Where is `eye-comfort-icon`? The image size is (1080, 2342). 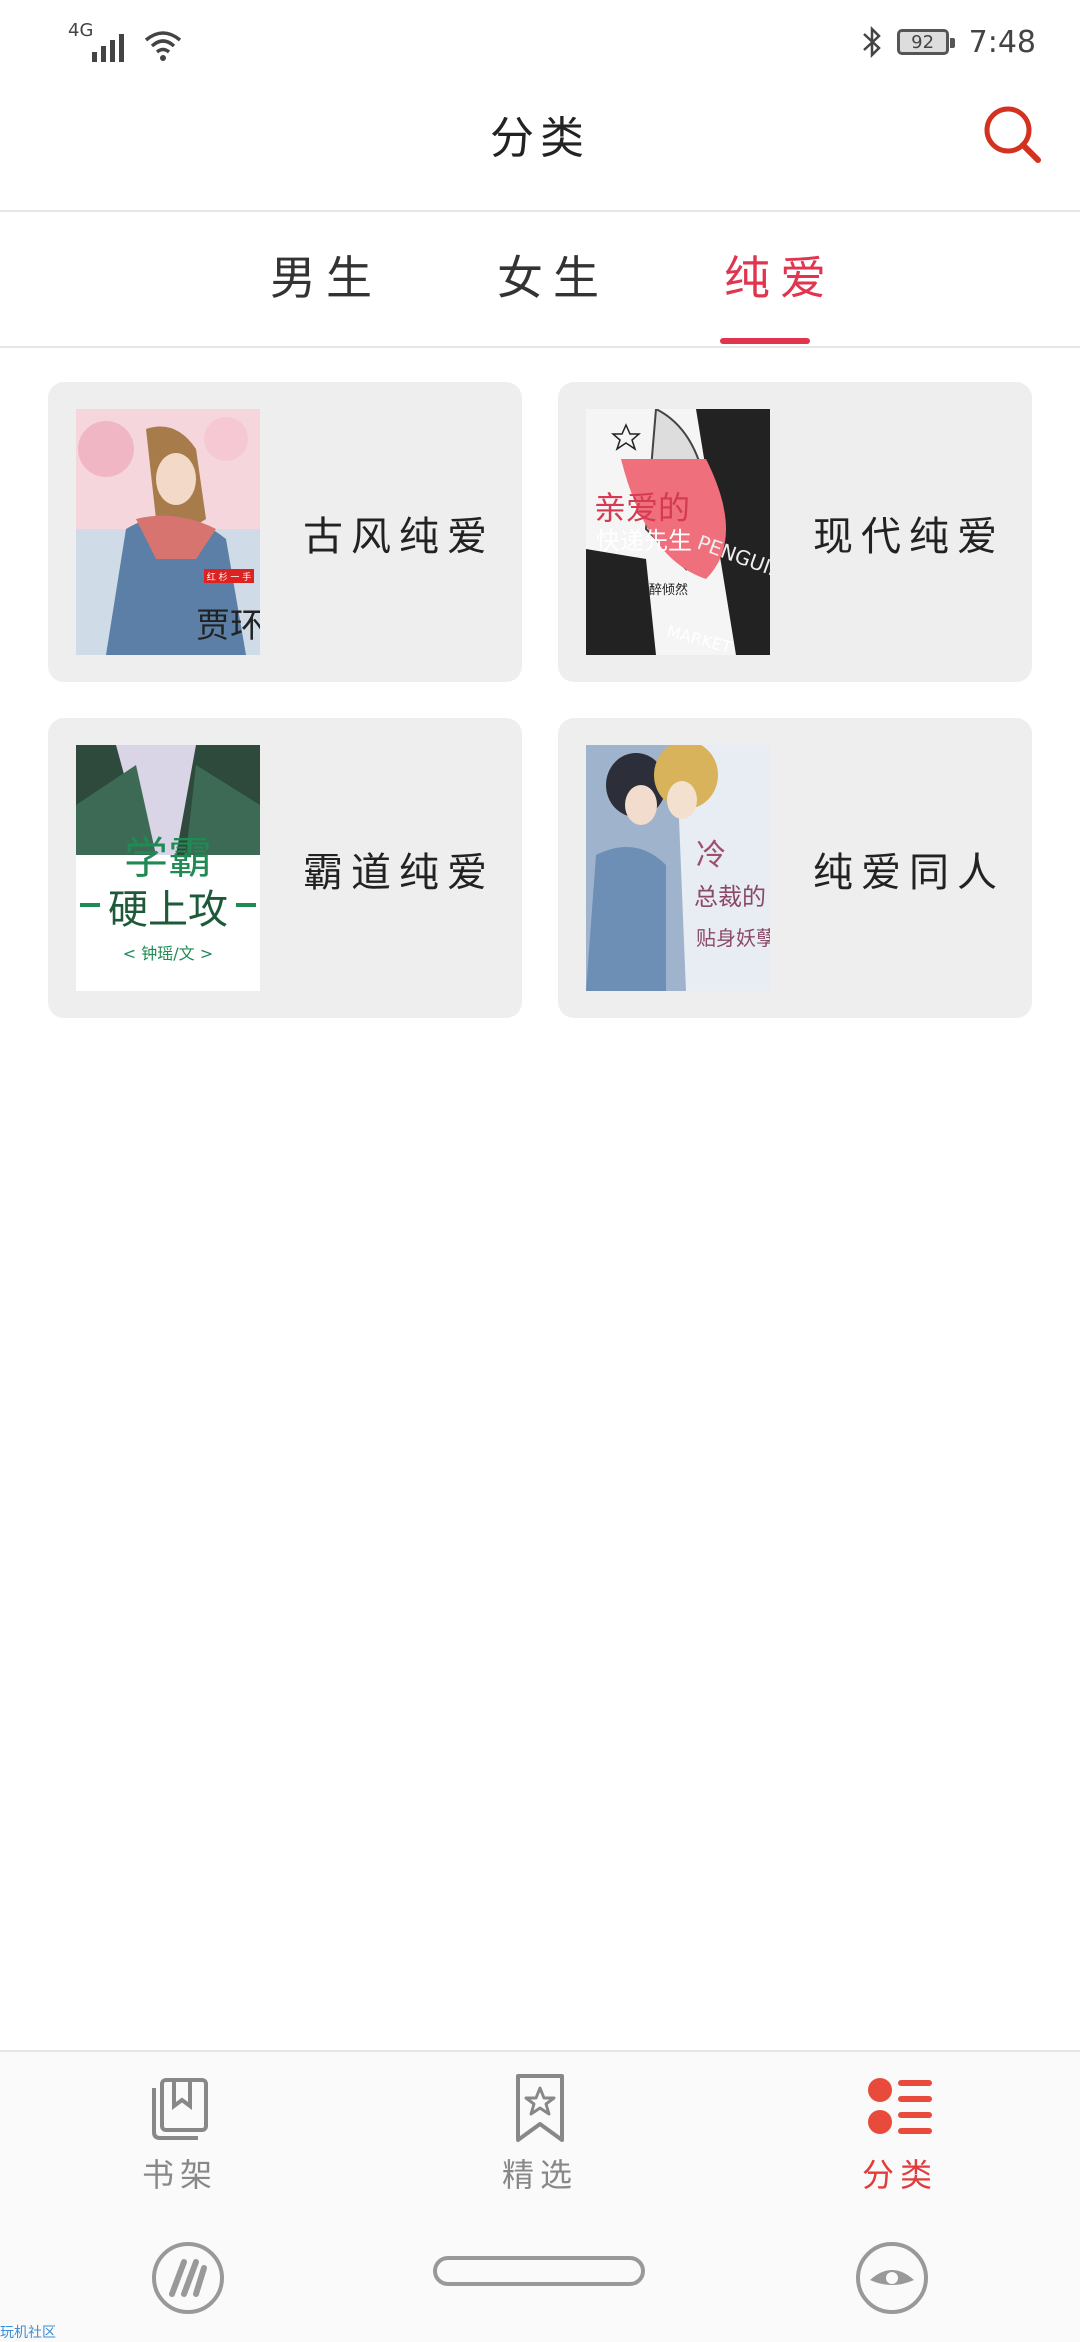
eye-comfort-icon is located at coordinates (892, 2278).